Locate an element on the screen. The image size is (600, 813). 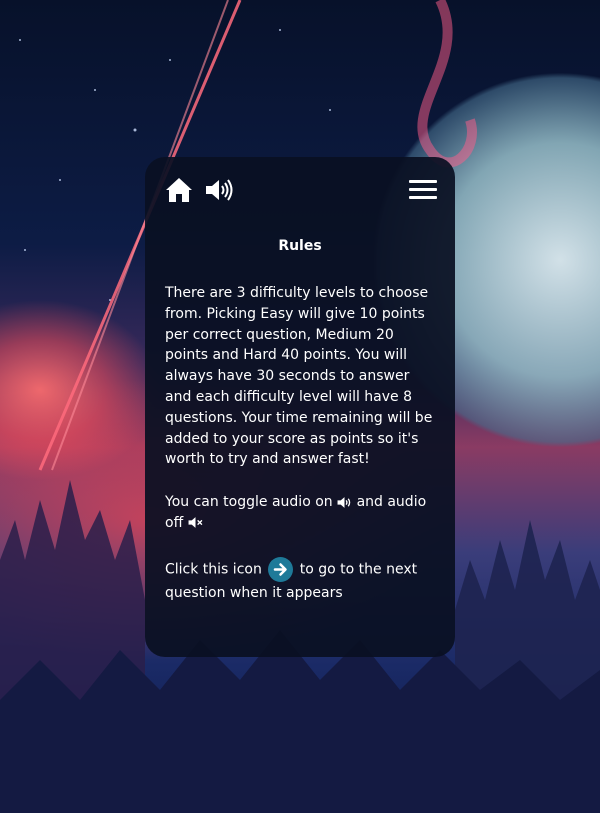
next-info-text-1: Click this icon is located at coordinates (213, 569).